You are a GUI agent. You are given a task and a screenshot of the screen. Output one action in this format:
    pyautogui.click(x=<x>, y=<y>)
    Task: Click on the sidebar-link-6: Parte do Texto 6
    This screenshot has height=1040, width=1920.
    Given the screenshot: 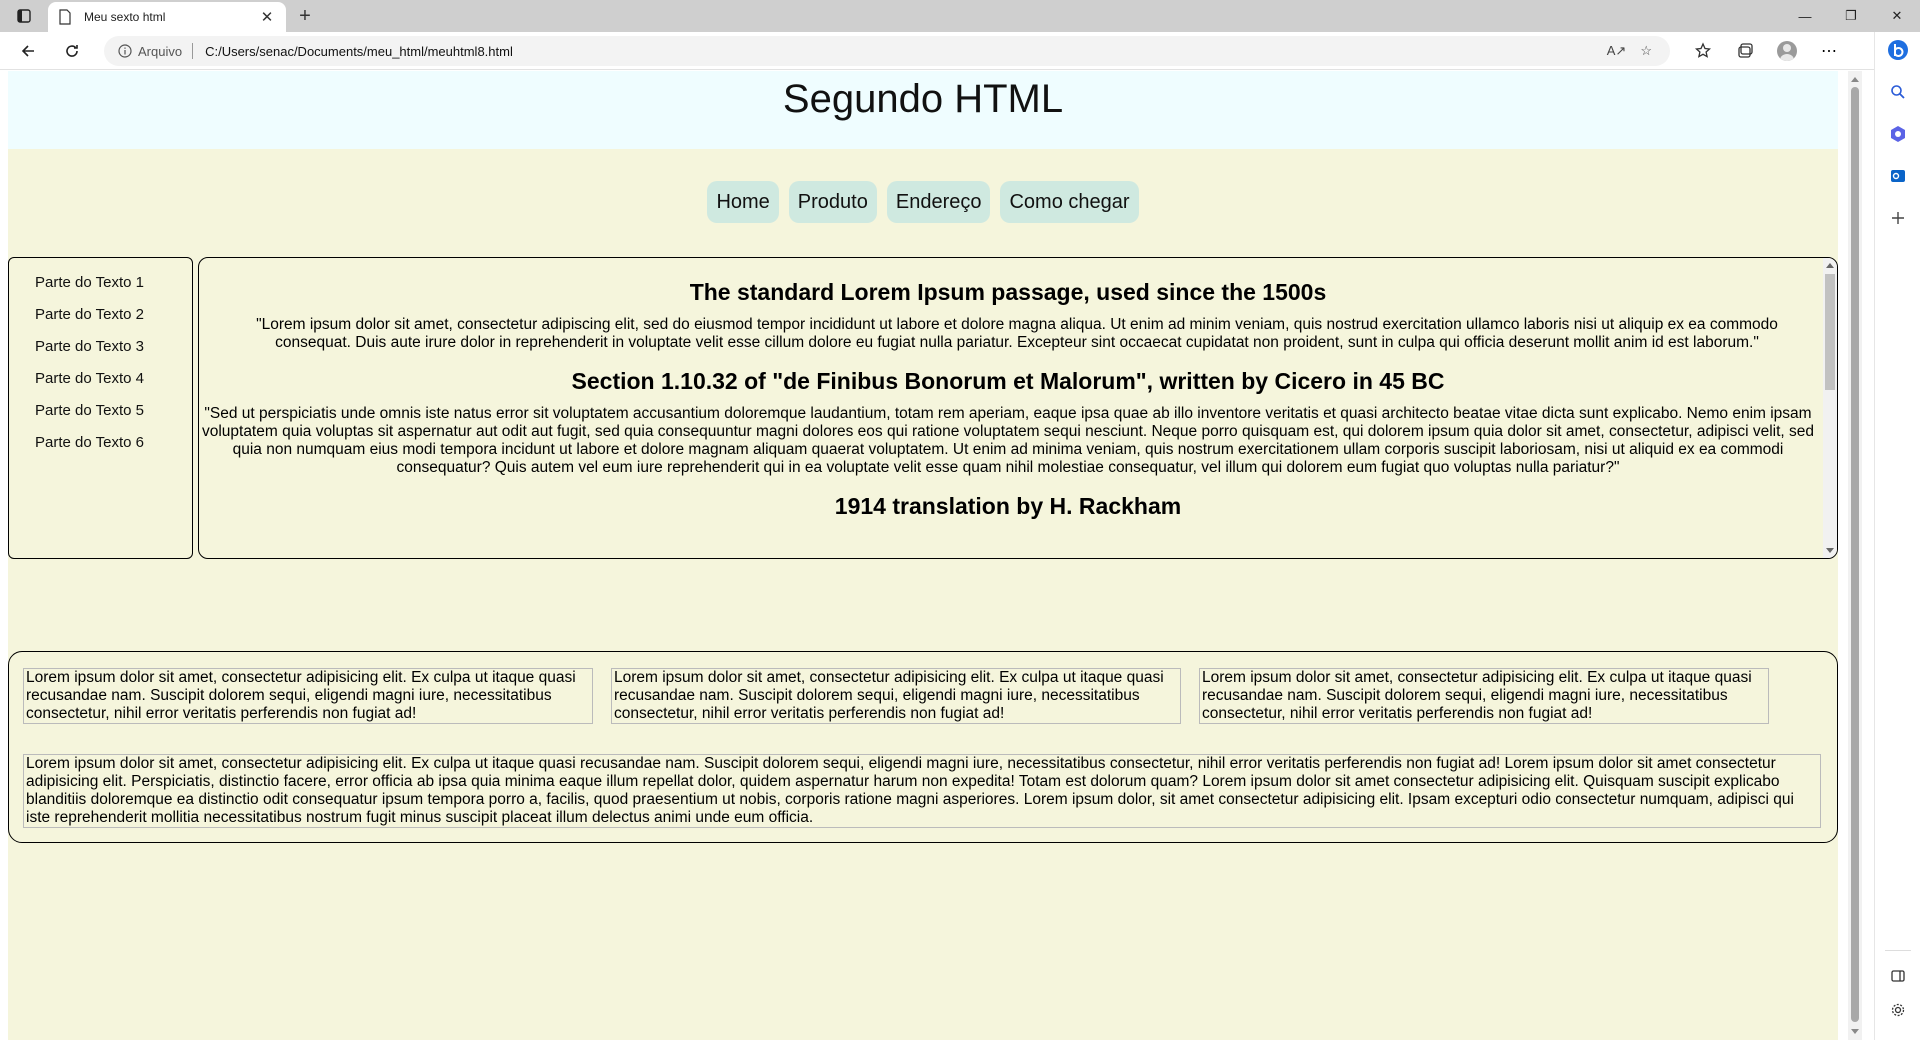 What is the action you would take?
    pyautogui.click(x=89, y=442)
    